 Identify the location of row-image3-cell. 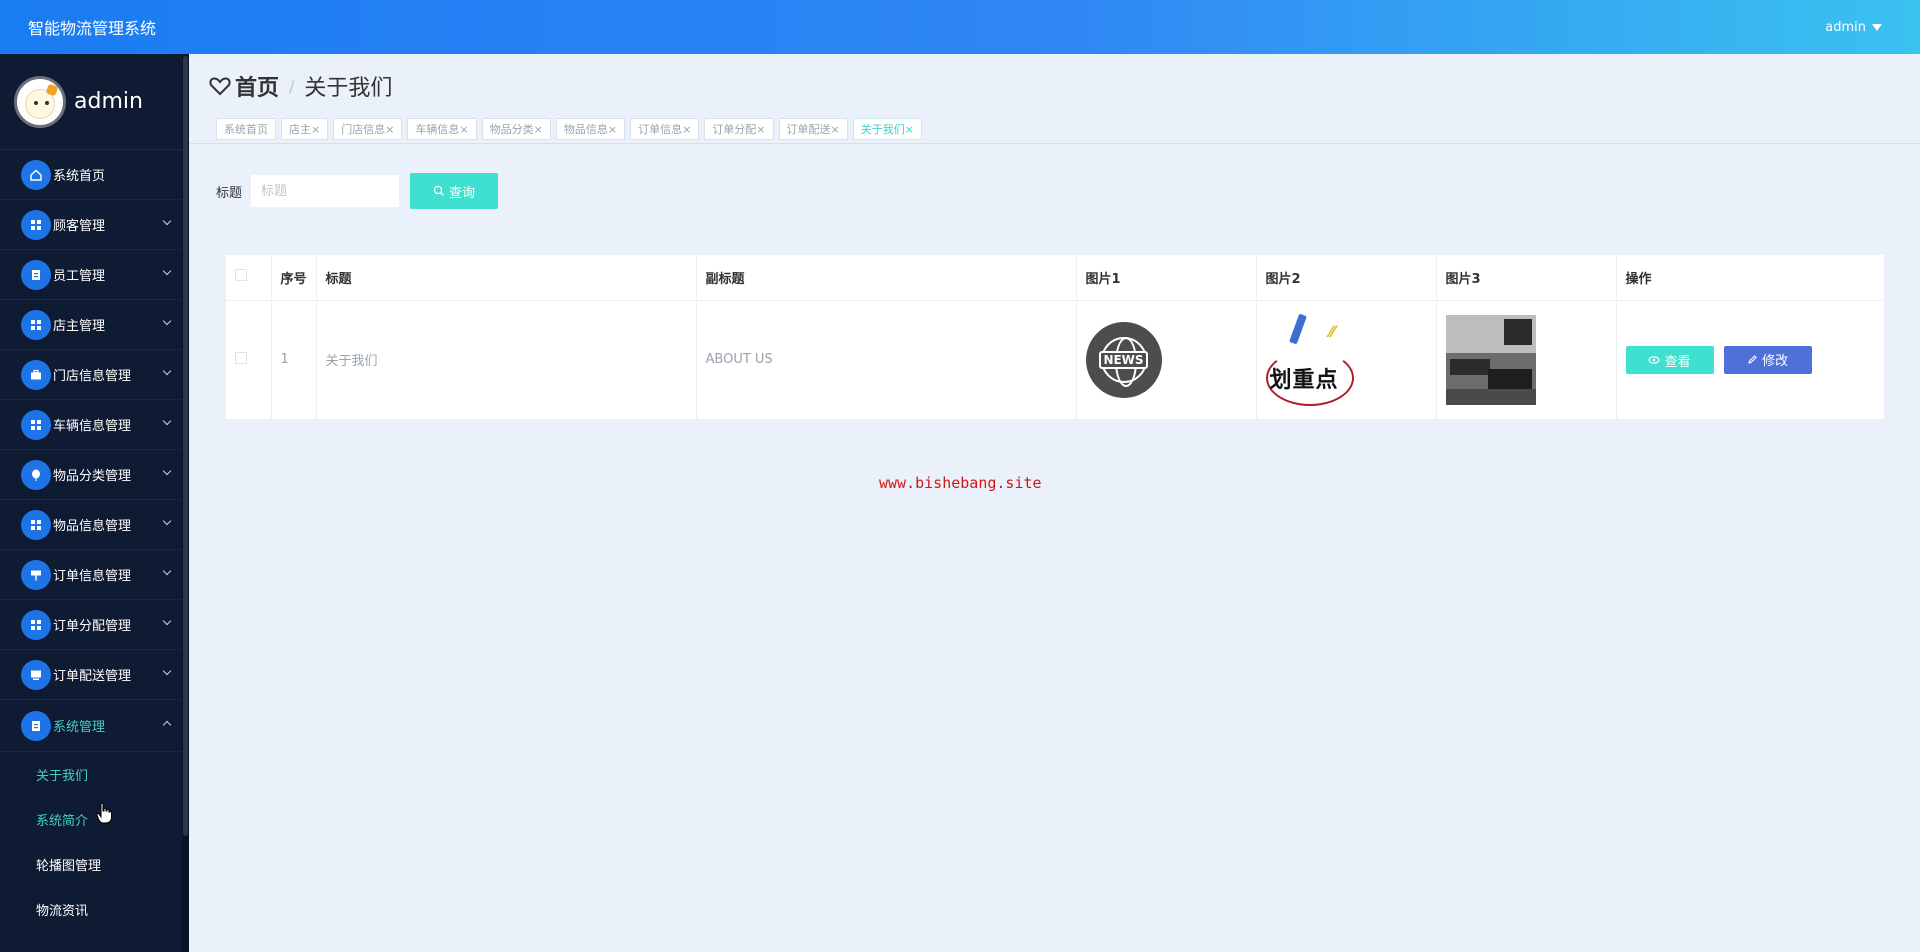
(1526, 359).